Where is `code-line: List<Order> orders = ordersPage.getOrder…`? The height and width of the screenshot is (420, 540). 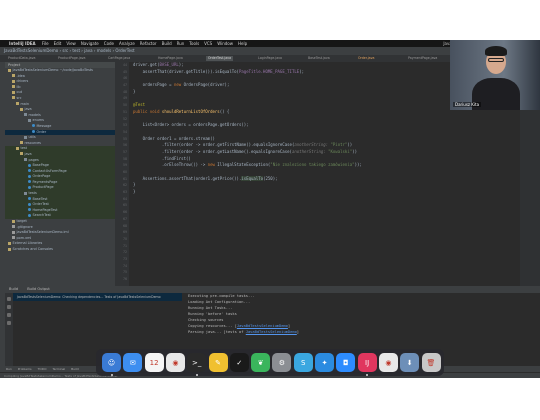
code-line: List<Order> orders = ordersPage.getOrder… is located at coordinates (324, 125).